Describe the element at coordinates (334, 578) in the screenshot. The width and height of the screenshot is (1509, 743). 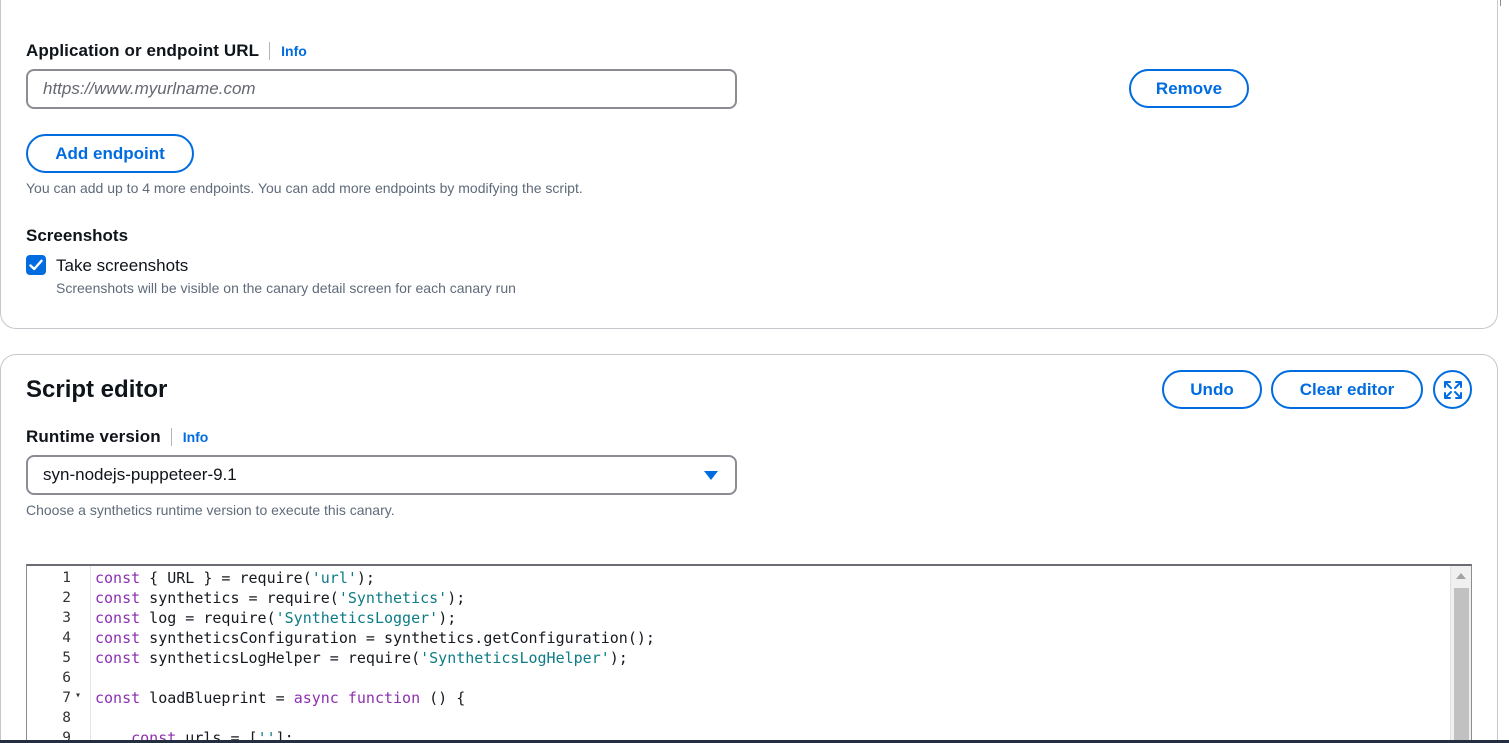
I see `code-string: 'url'` at that location.